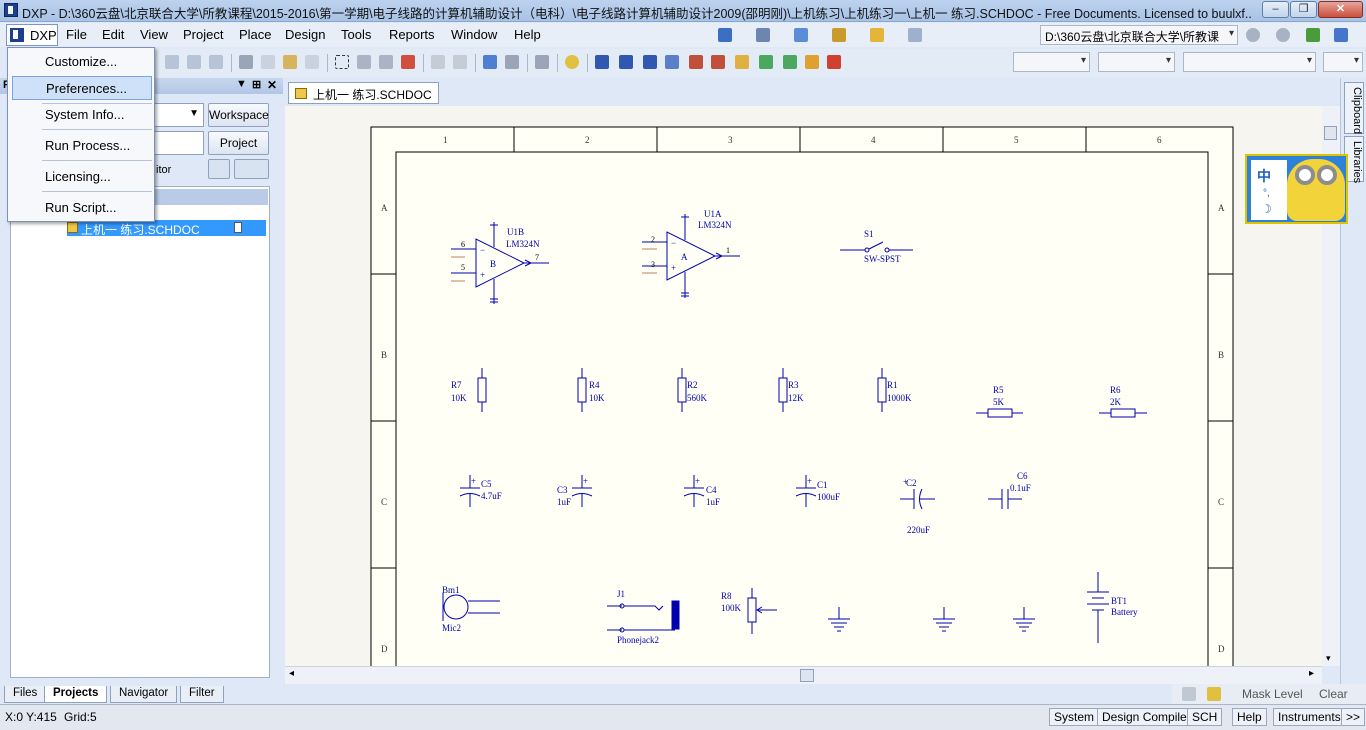  What do you see at coordinates (178, 115) in the screenshot?
I see `workspace-combo: ▼` at bounding box center [178, 115].